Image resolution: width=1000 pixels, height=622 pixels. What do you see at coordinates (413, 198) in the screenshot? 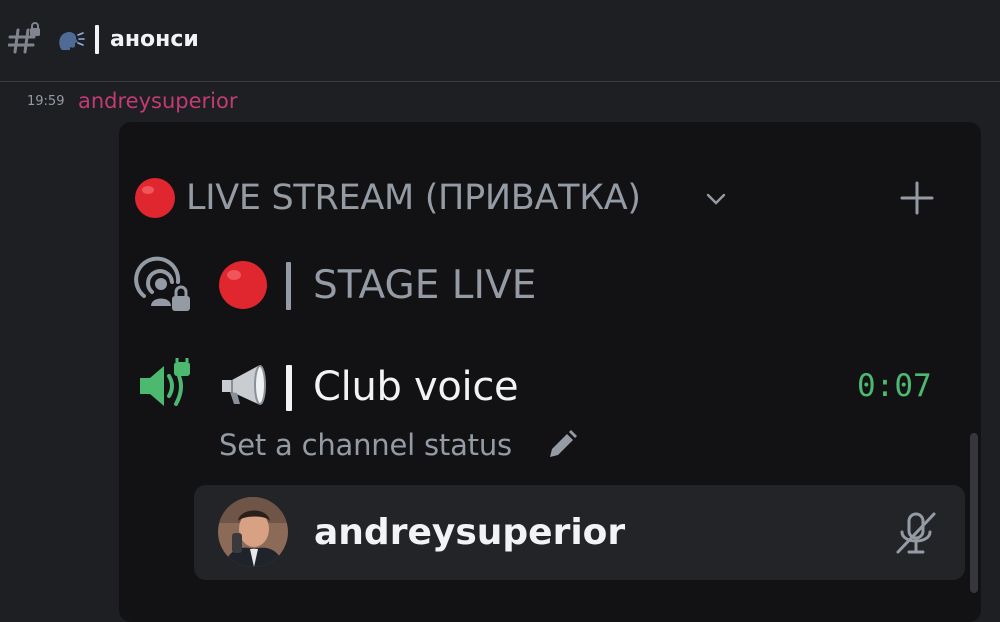
I see `category-label: LIVE STREAM (ПРИВАТКА)` at bounding box center [413, 198].